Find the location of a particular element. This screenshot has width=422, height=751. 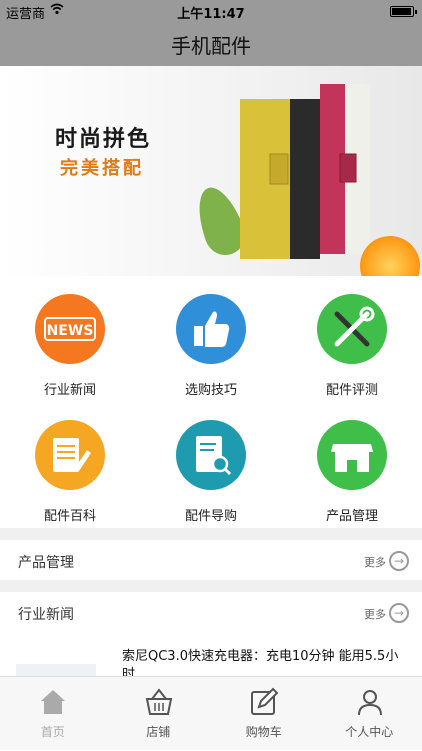

tab-cart: 购物车 is located at coordinates (264, 714).